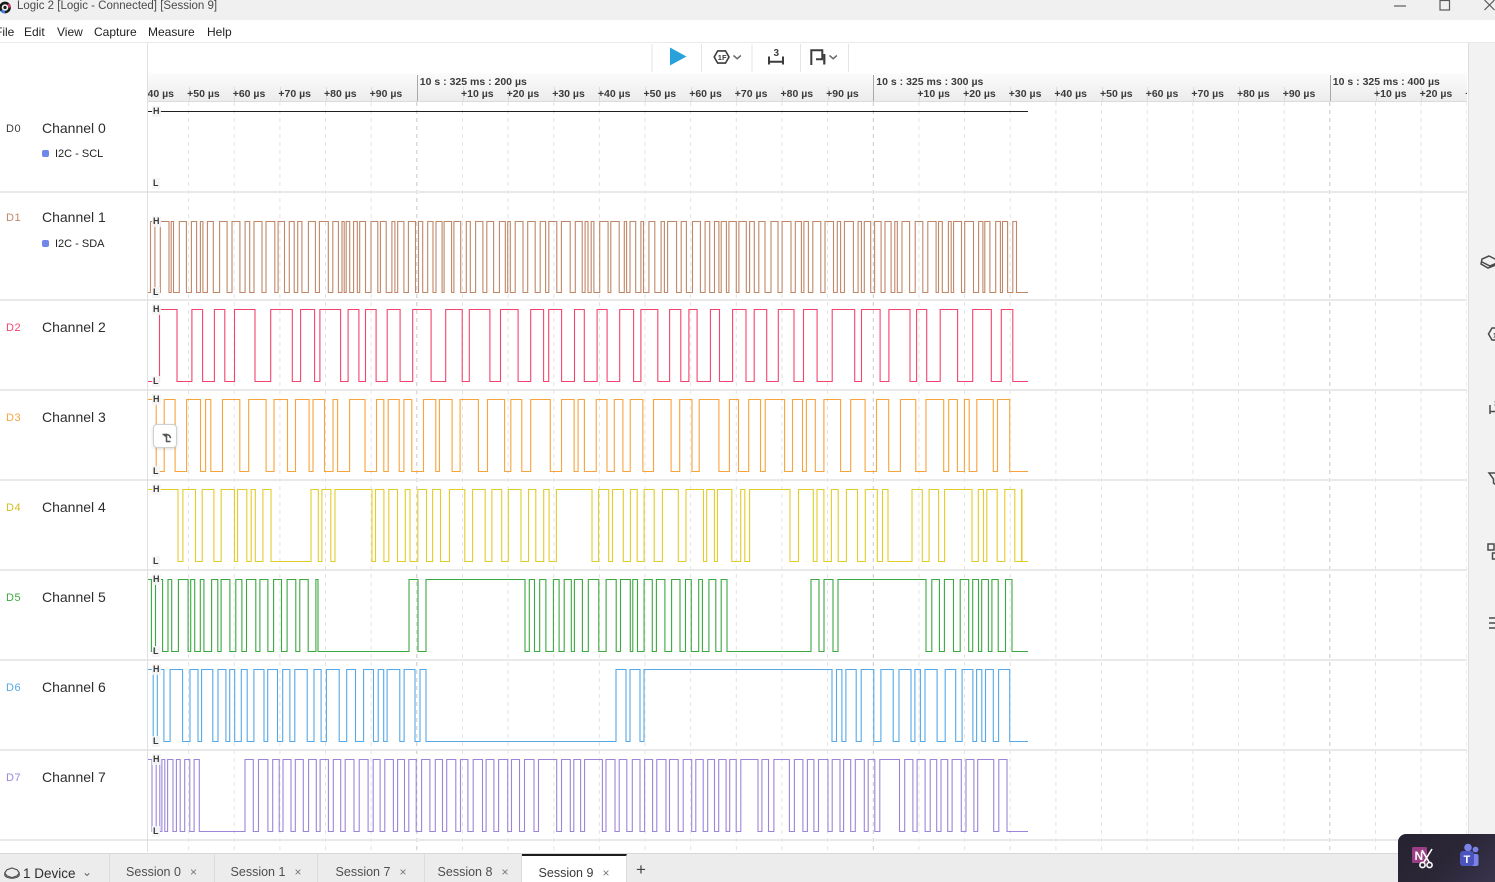 The width and height of the screenshot is (1495, 882). I want to click on svg-text: 1F, so click(722, 57).